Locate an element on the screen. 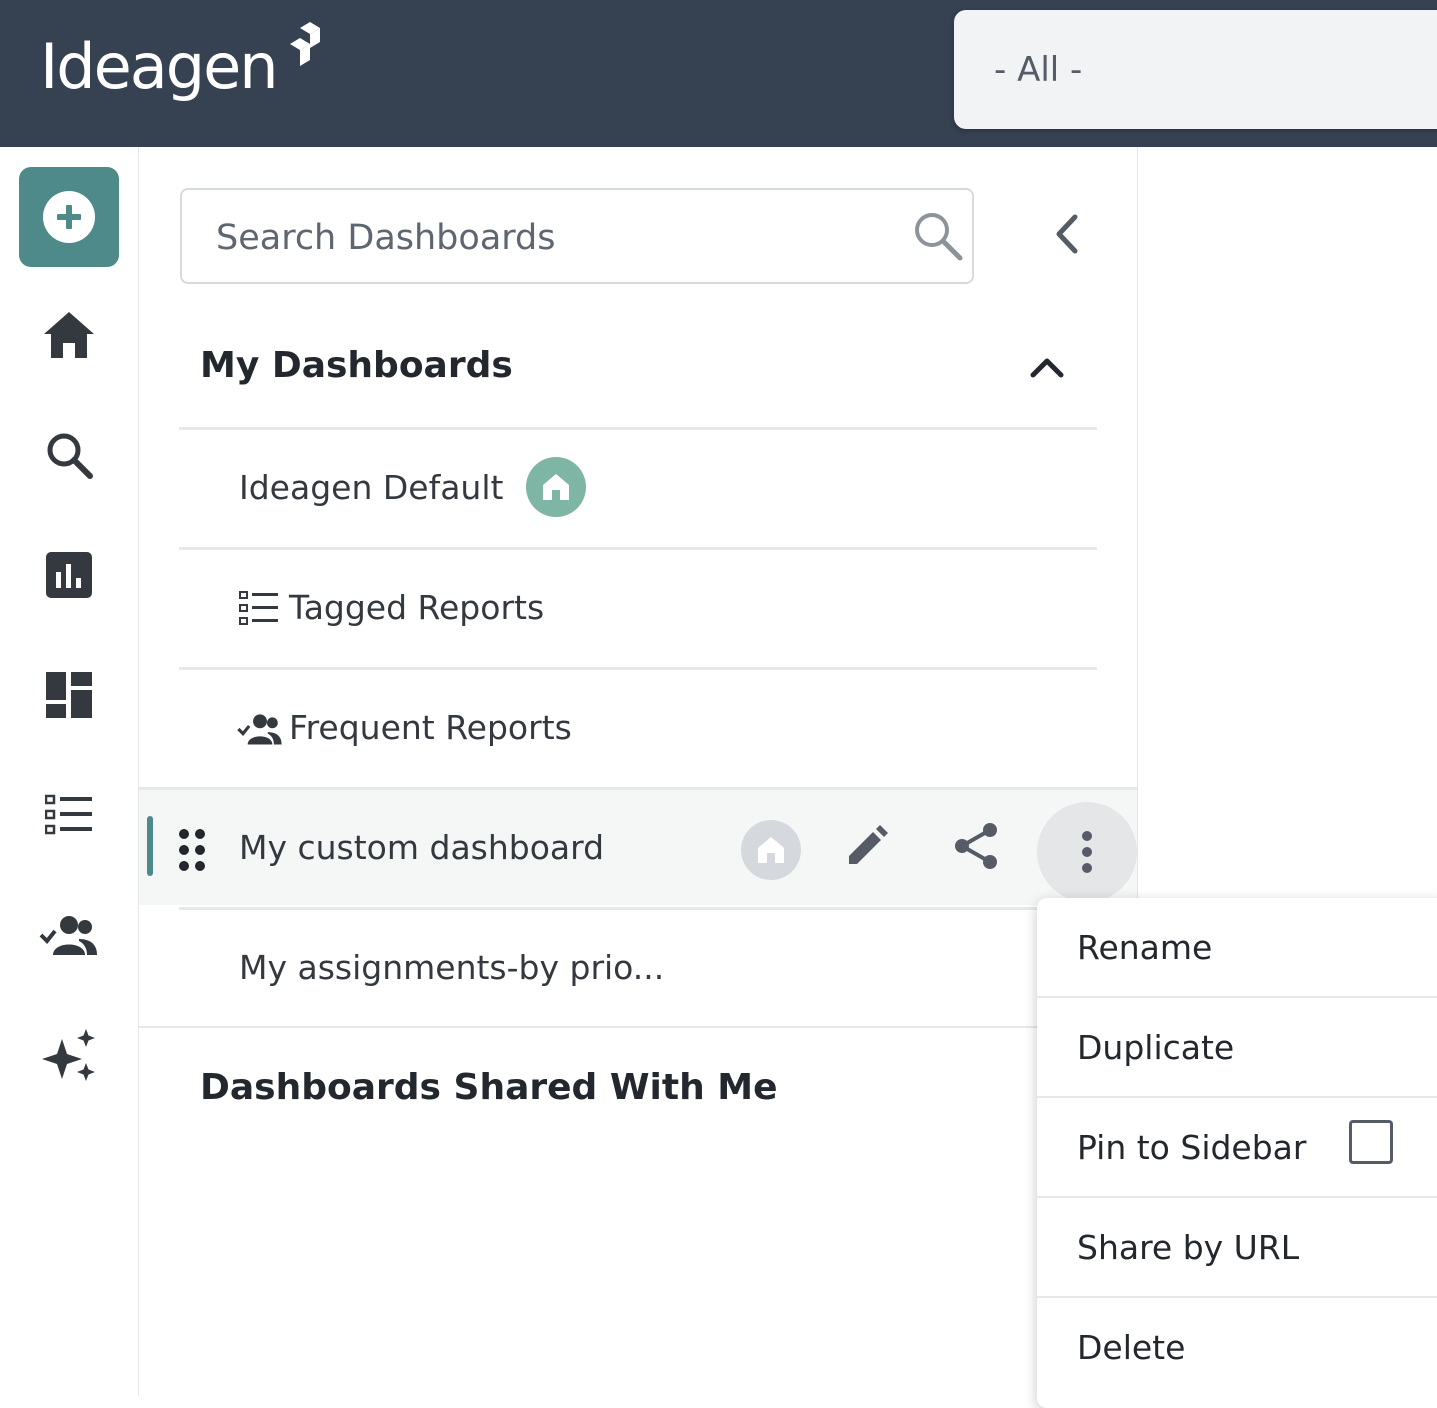 The height and width of the screenshot is (1408, 1437). menu-item-label: Share by URL is located at coordinates (1188, 1247).